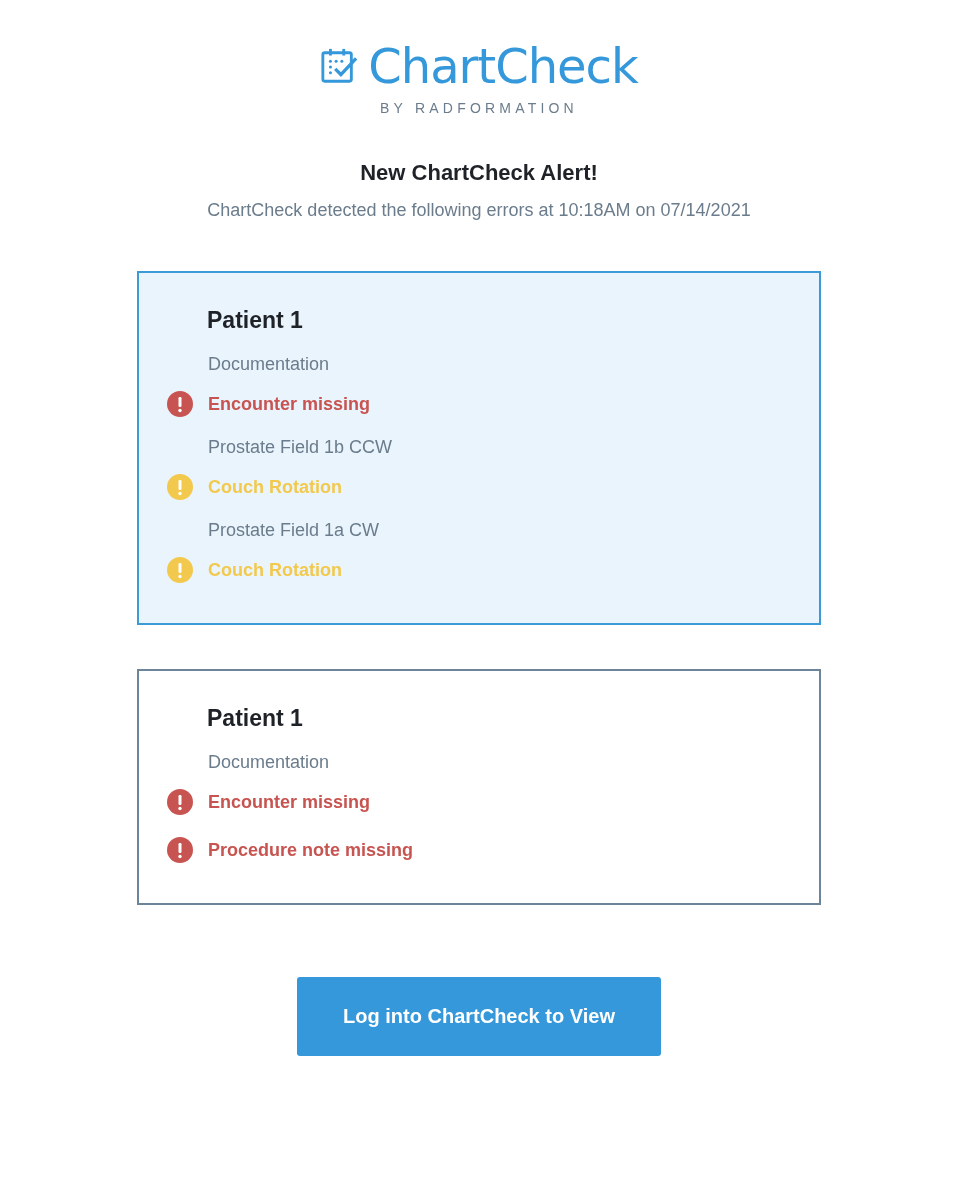 The height and width of the screenshot is (1200, 958). What do you see at coordinates (479, 210) in the screenshot?
I see `alert-subheading: ChartCheck detected the following errors at 10:18AM on 07/14/2021` at bounding box center [479, 210].